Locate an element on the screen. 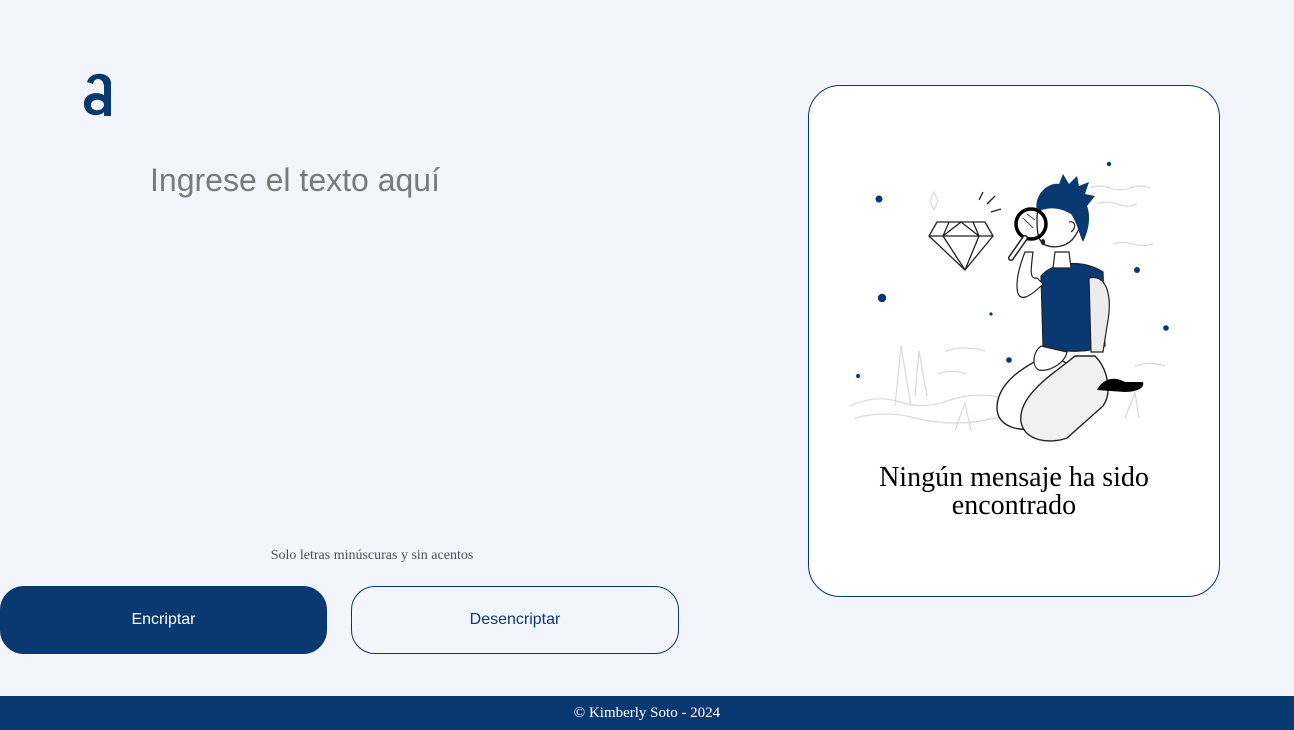 Image resolution: width=1294 pixels, height=730 pixels. footer: © Kimberly Soto - 2024 is located at coordinates (647, 713).